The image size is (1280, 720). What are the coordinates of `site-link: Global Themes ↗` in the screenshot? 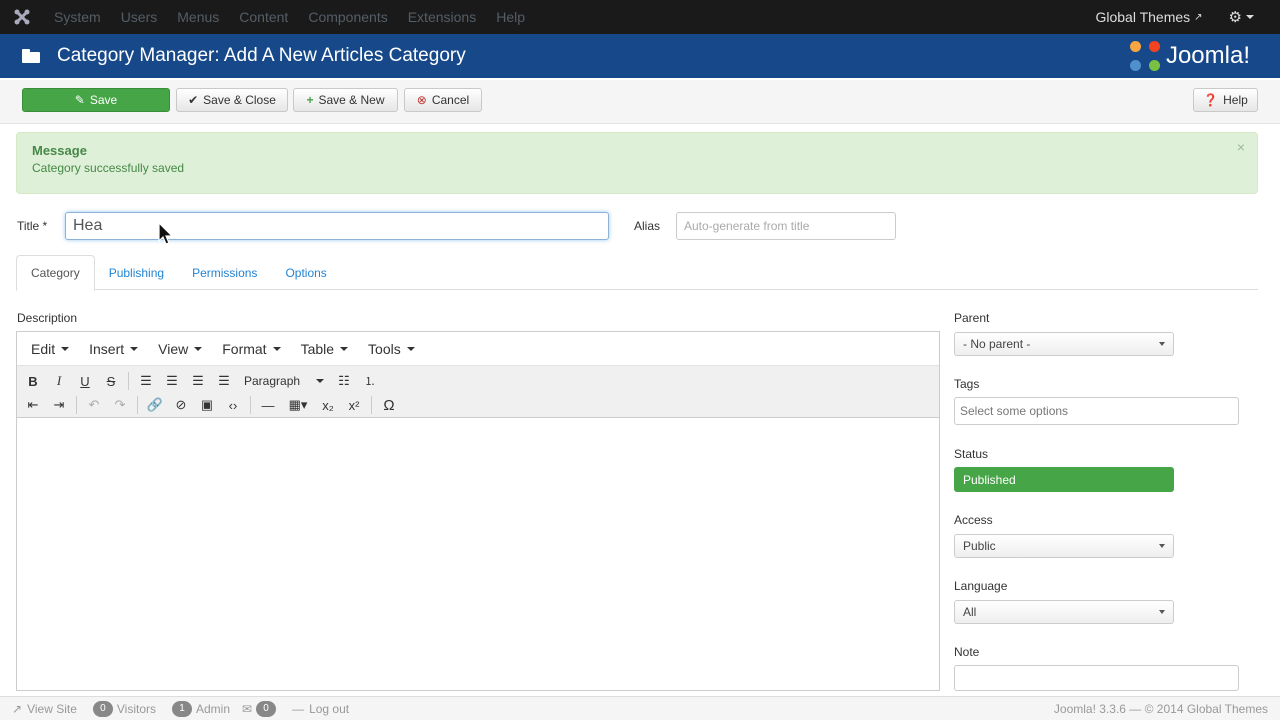 It's located at (1148, 17).